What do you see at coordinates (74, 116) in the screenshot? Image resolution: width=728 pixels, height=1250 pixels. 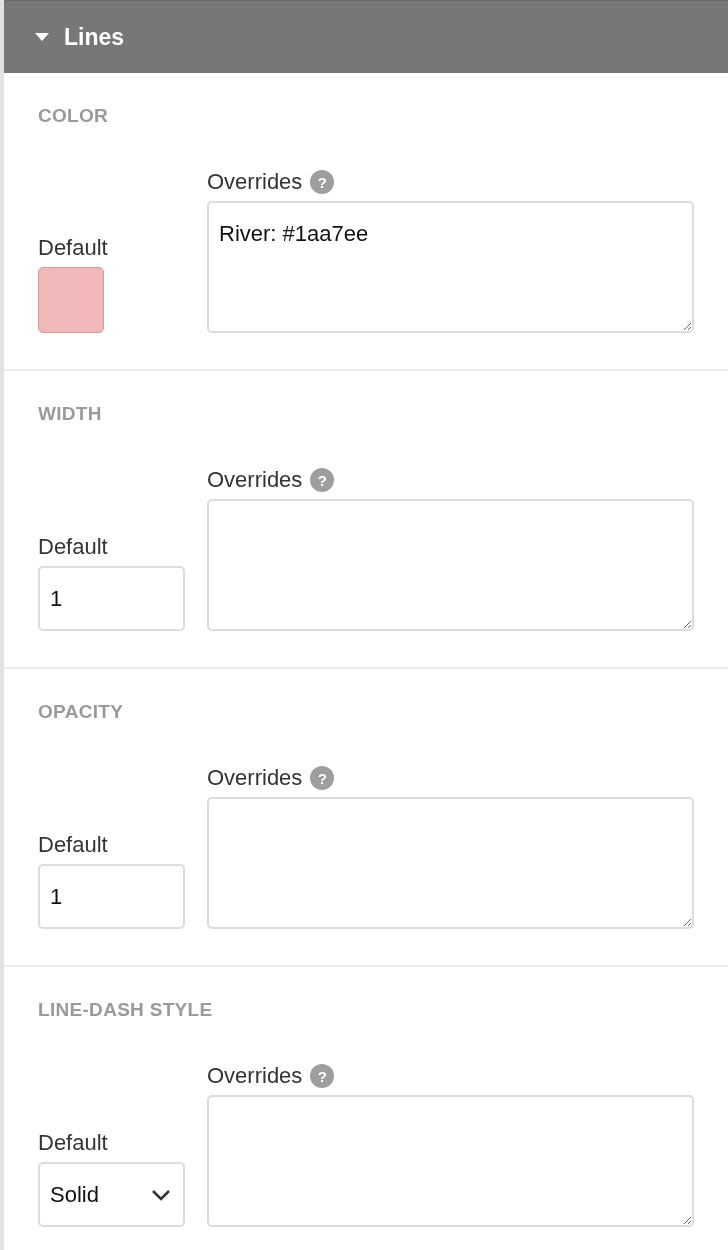 I see `section-title: COLOR` at bounding box center [74, 116].